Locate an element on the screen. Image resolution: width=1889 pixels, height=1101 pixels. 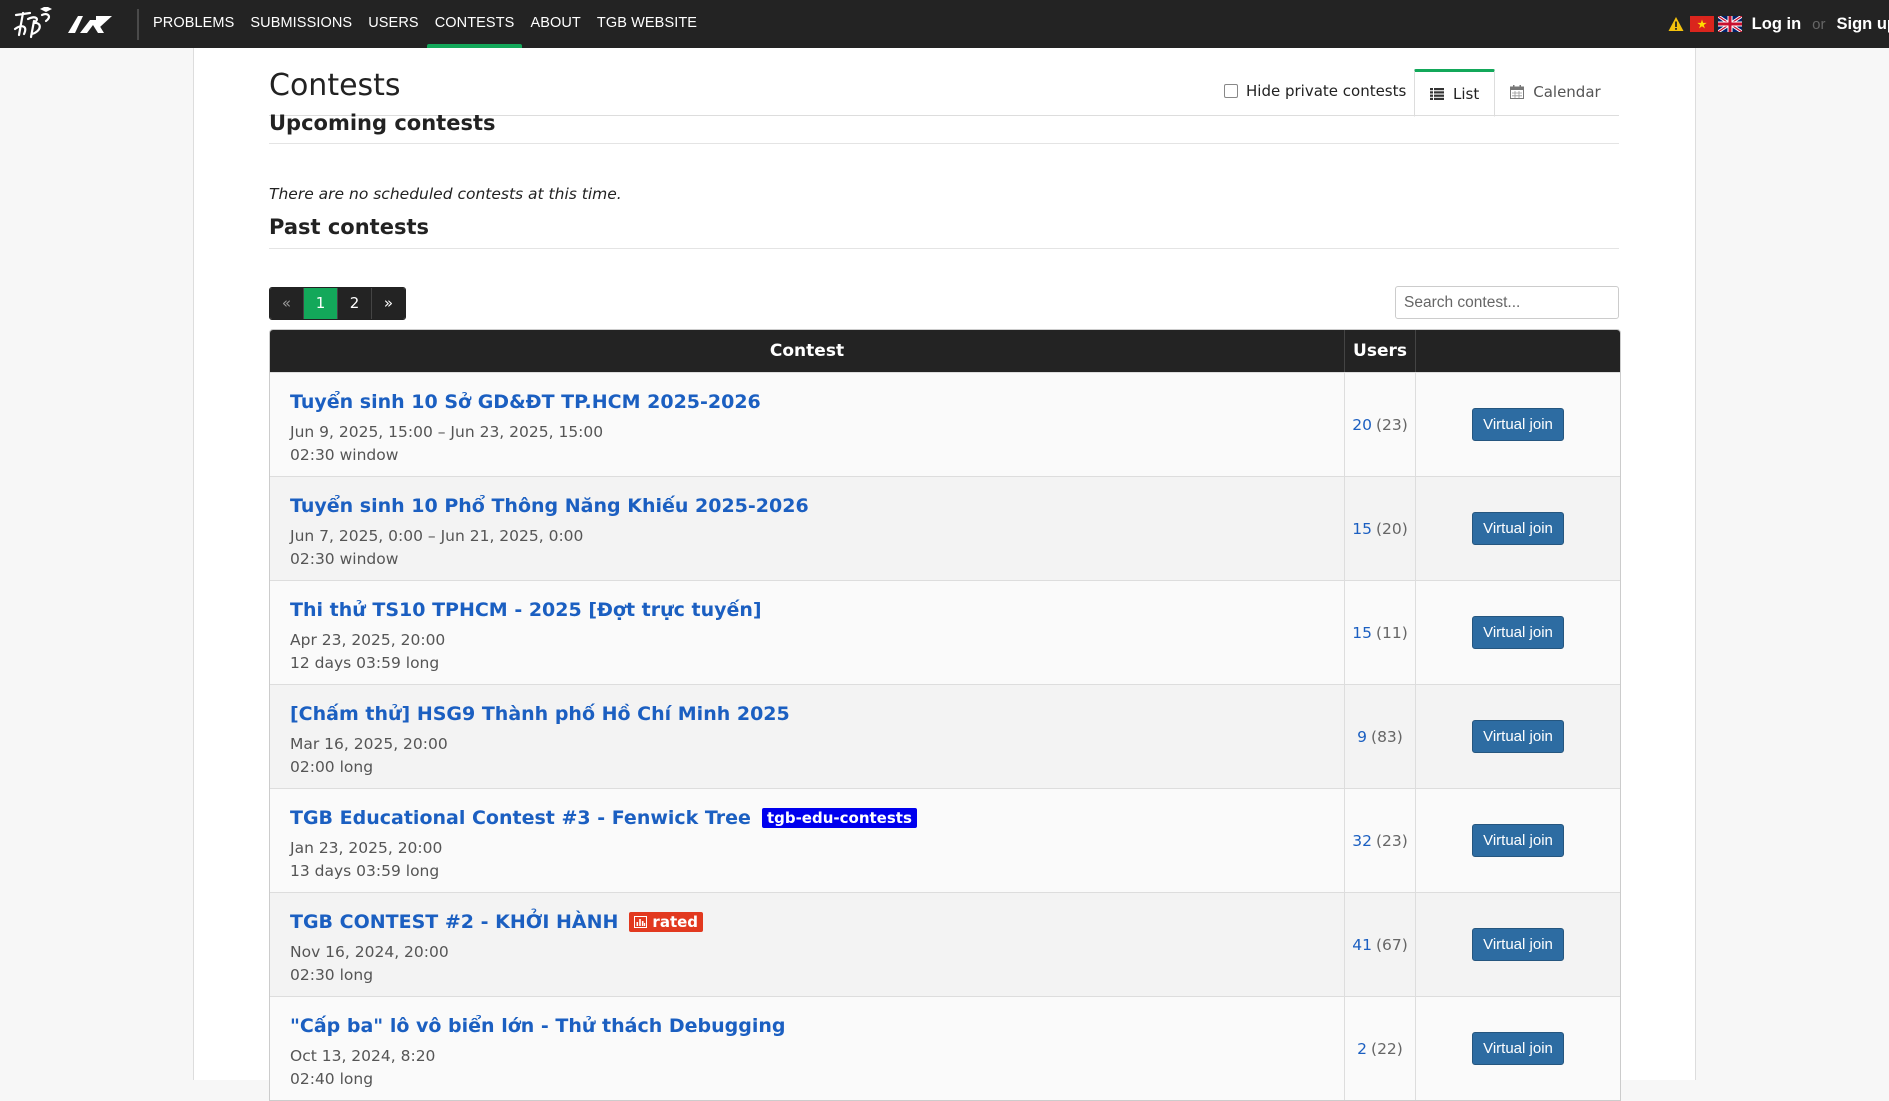
login-link: Log in is located at coordinates (1776, 24).